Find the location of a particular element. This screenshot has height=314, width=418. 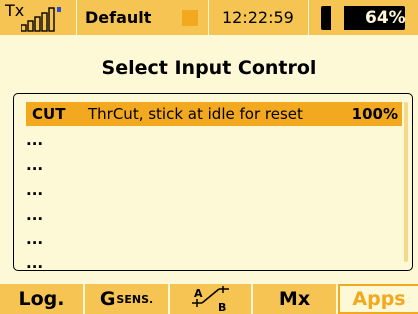

status-bar: Tx Default 12:22:59 64% is located at coordinates (209, 17).